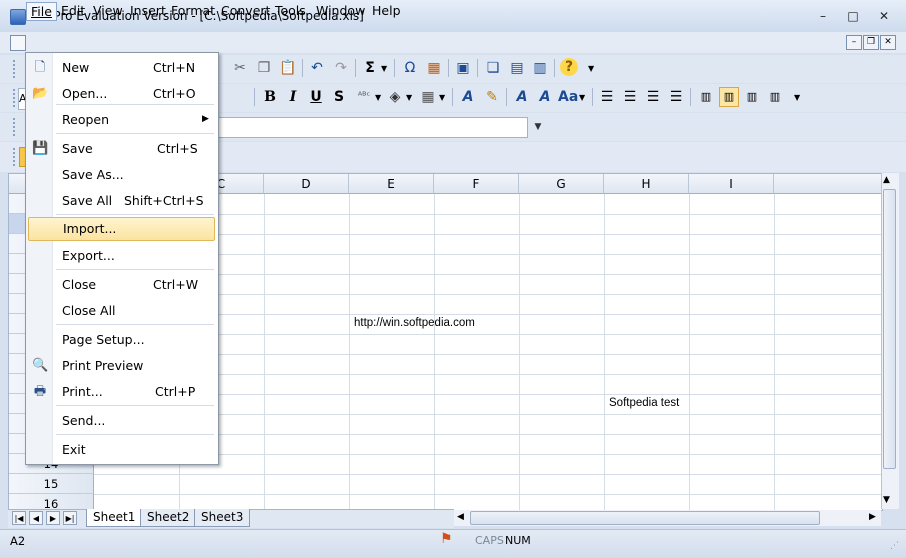 Image resolution: width=906 pixels, height=558 pixels. I want to click on fill-color-dropdown-icon: ▼, so click(409, 97).